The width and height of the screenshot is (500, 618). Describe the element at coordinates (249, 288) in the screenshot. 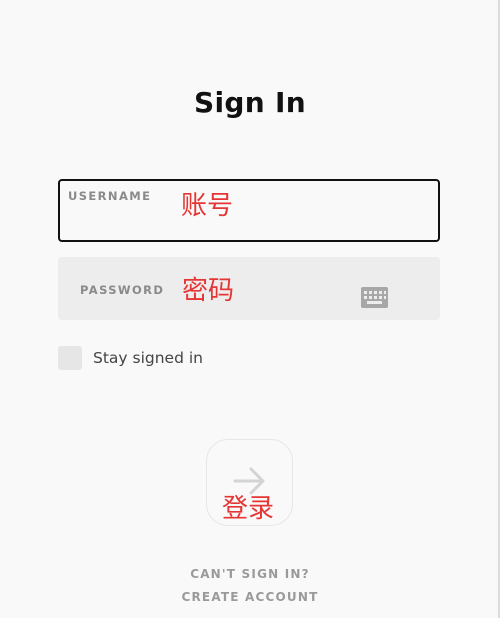

I see `password-field: PASSWORD 密码` at that location.